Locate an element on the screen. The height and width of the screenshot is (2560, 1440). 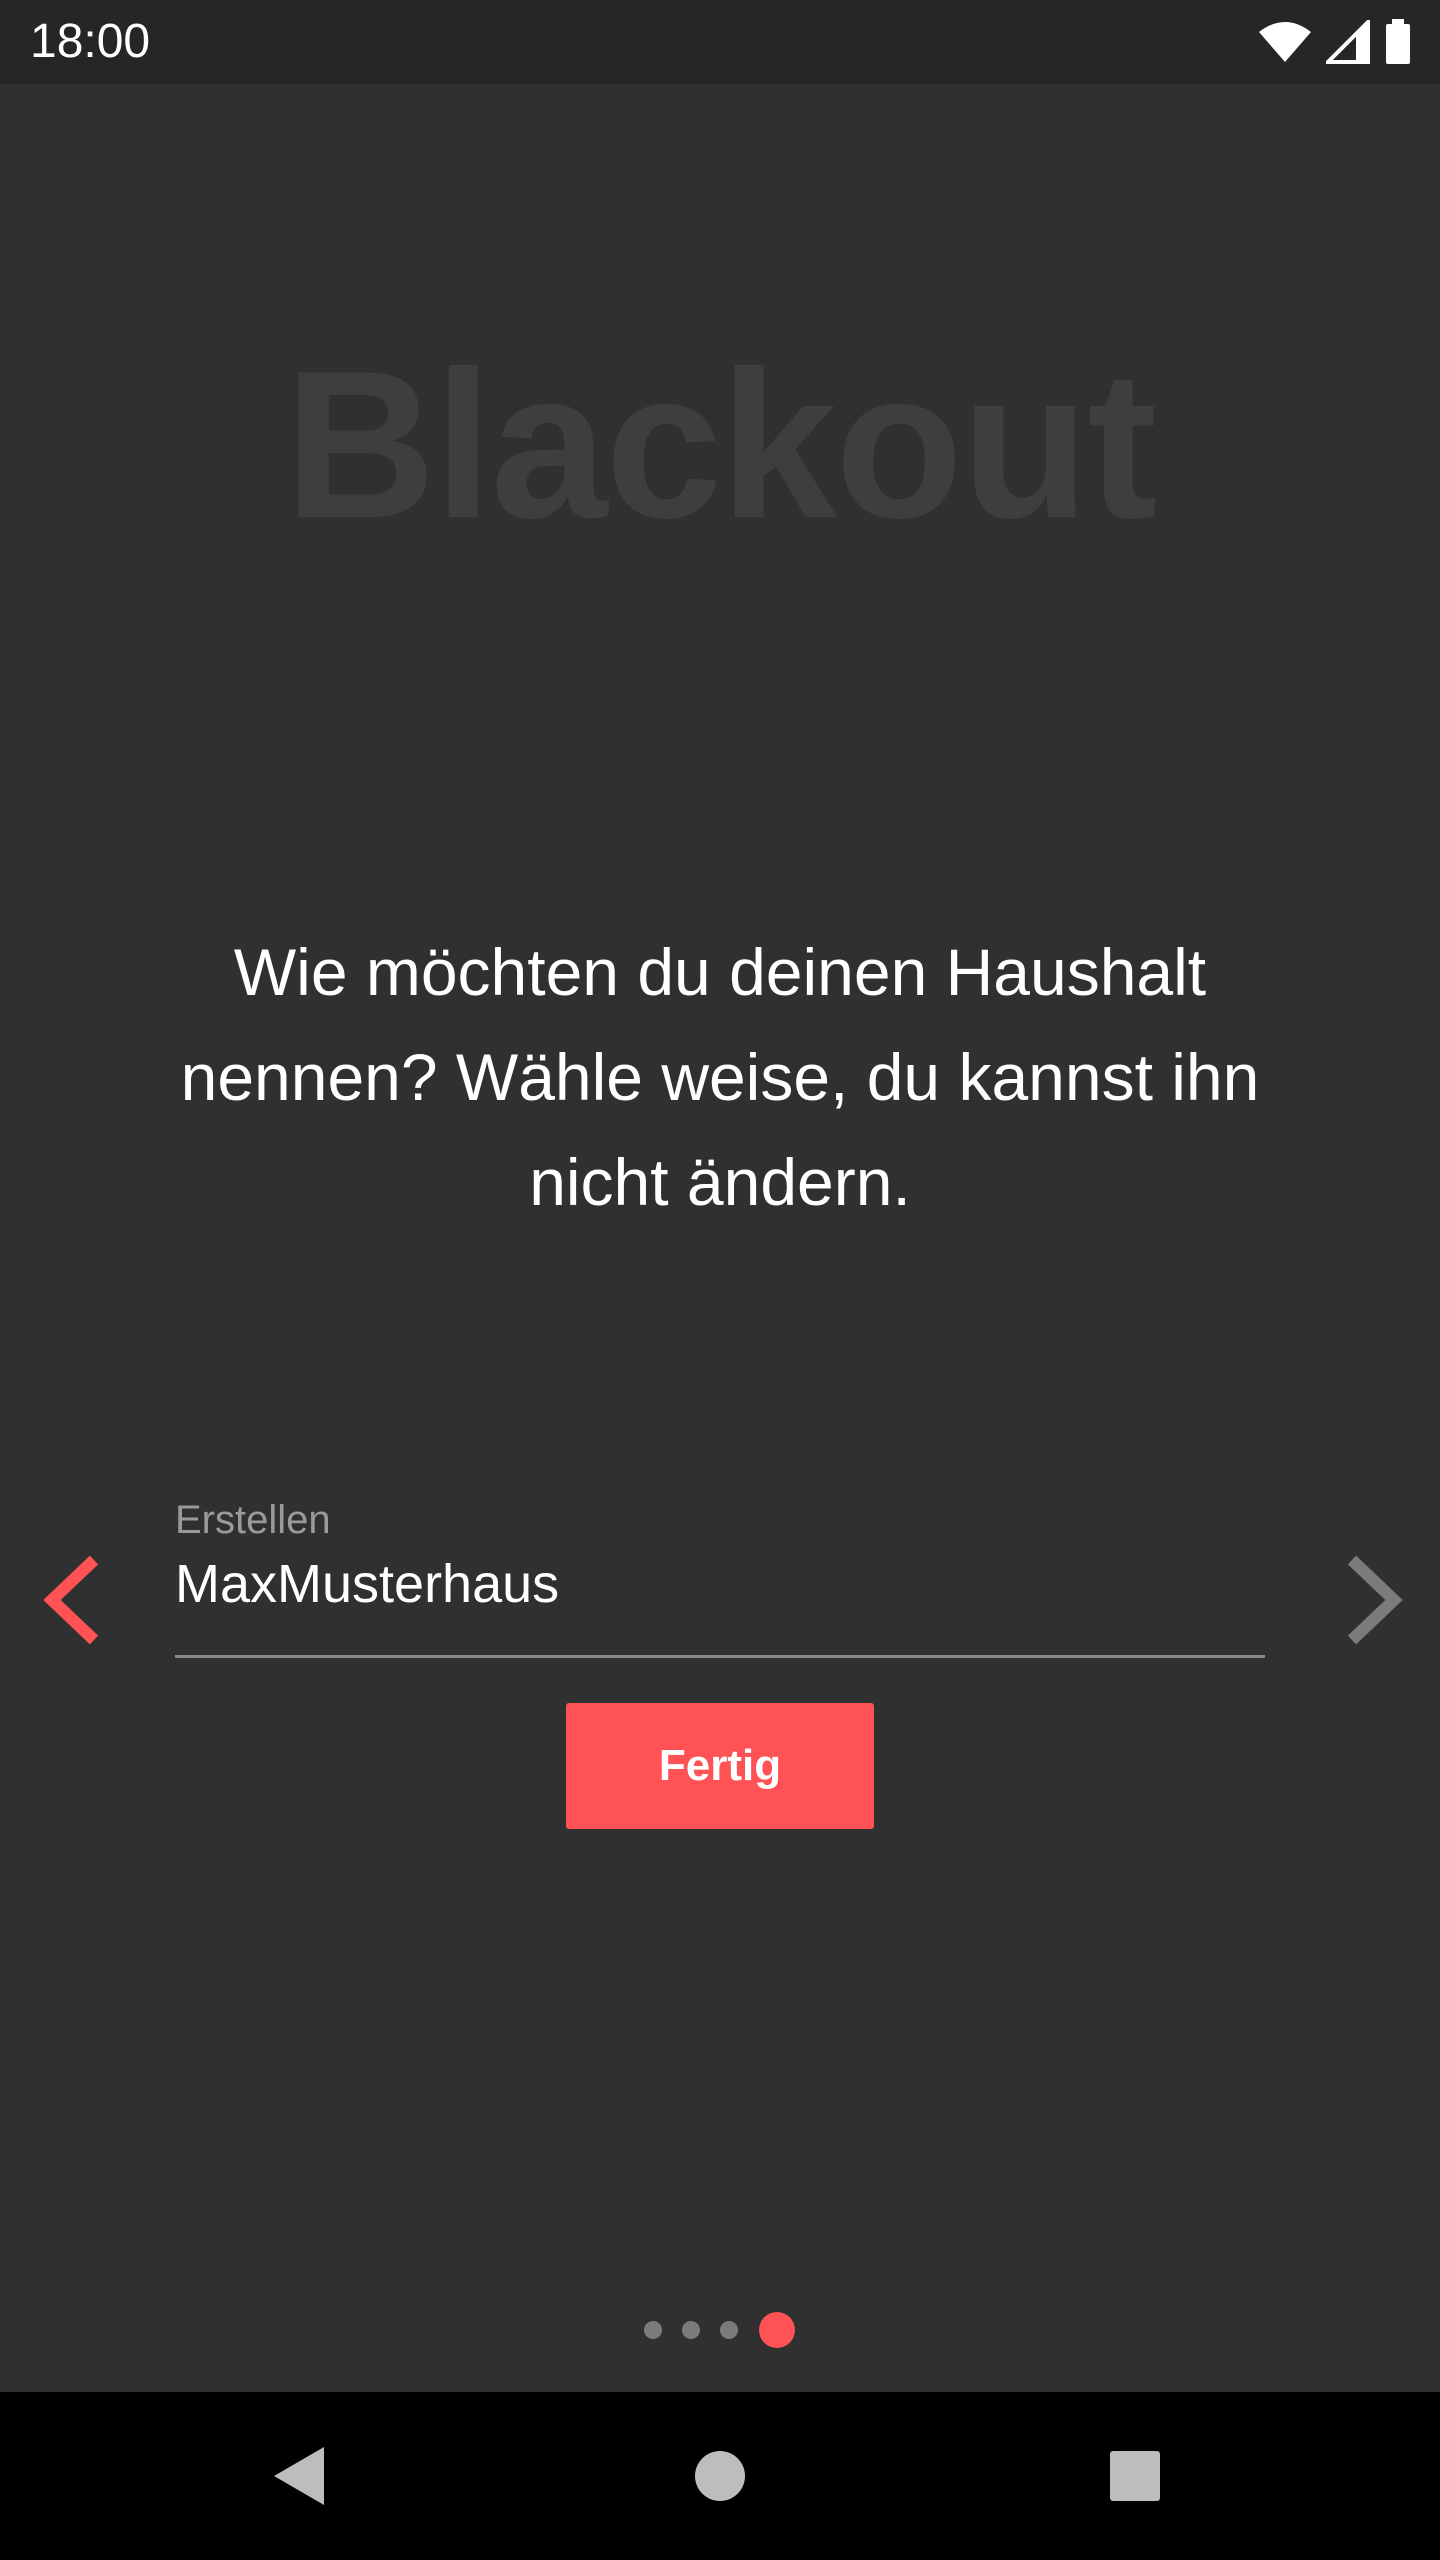
back-icon is located at coordinates (299, 2476).